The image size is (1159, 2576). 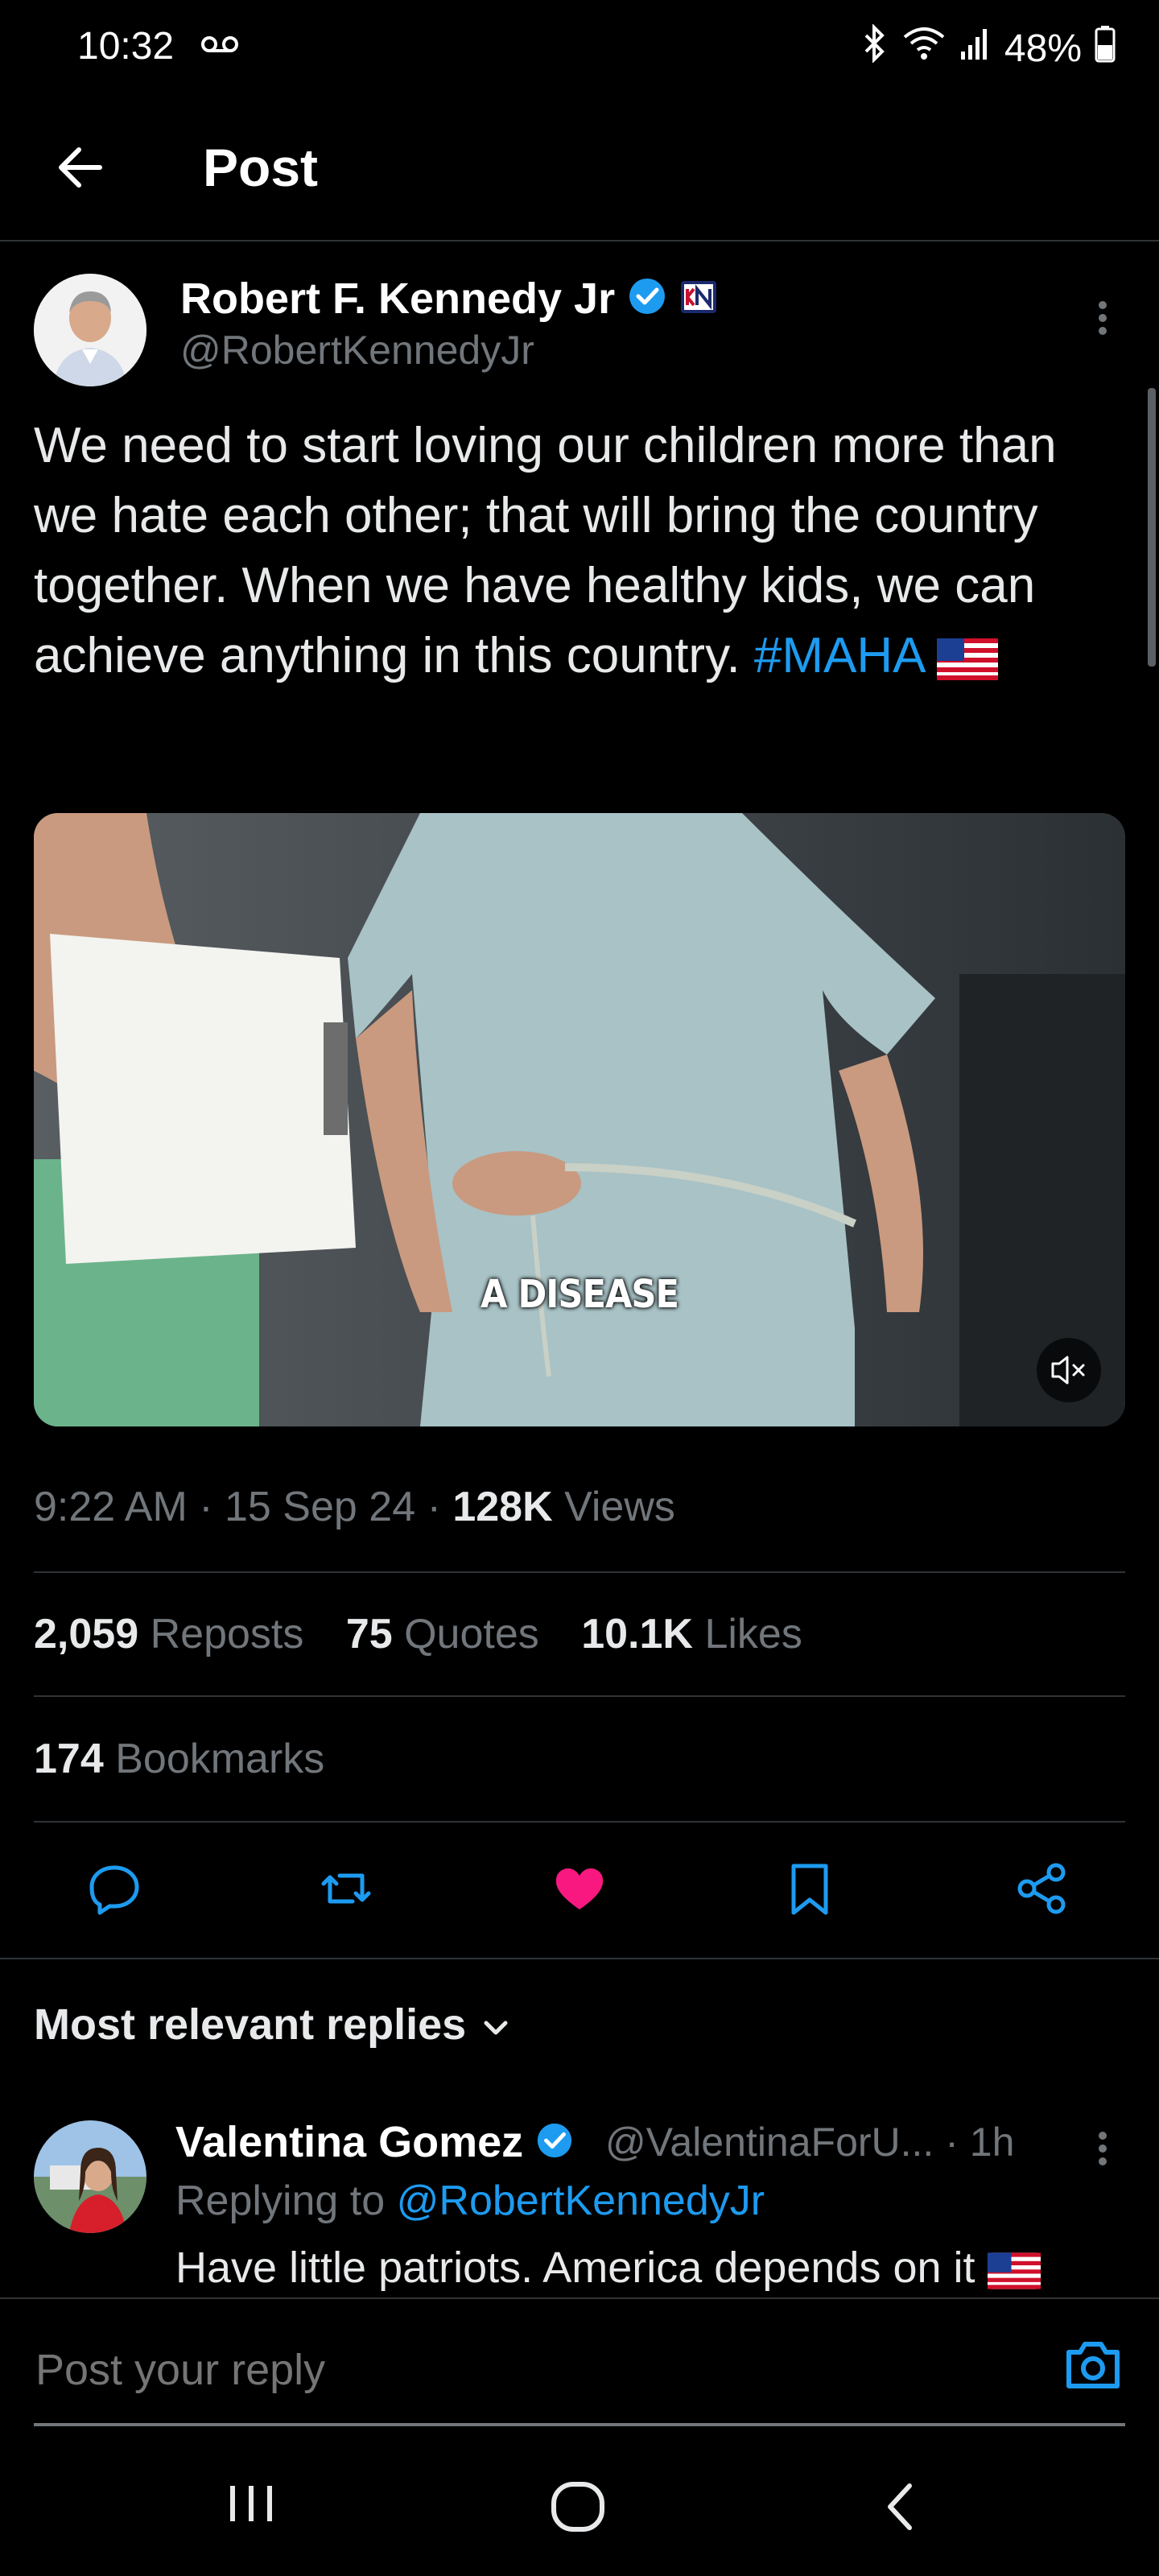 What do you see at coordinates (86, 1634) in the screenshot?
I see `reposts-count: 2,059` at bounding box center [86, 1634].